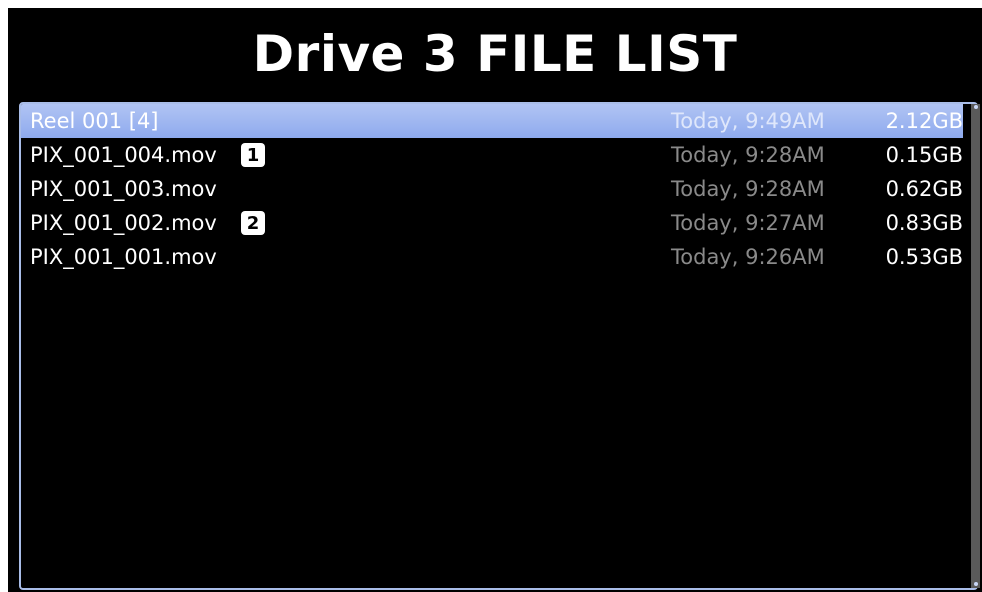 The height and width of the screenshot is (592, 982). I want to click on file-name: Reel 001 [4], so click(94, 121).